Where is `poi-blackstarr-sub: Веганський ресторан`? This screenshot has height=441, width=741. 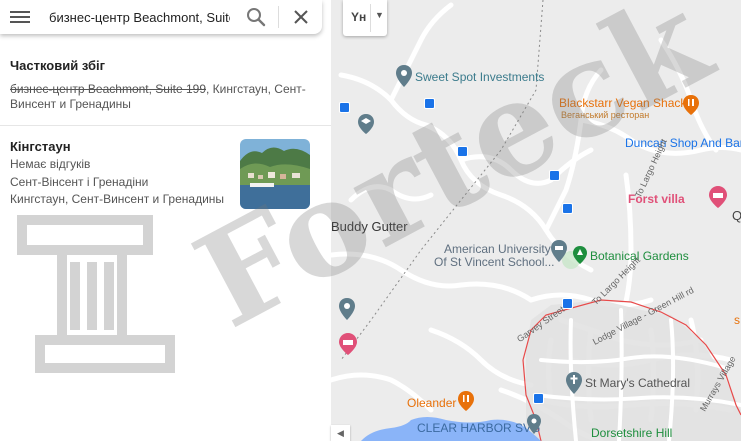
poi-blackstarr-sub: Веганський ресторан is located at coordinates (605, 115).